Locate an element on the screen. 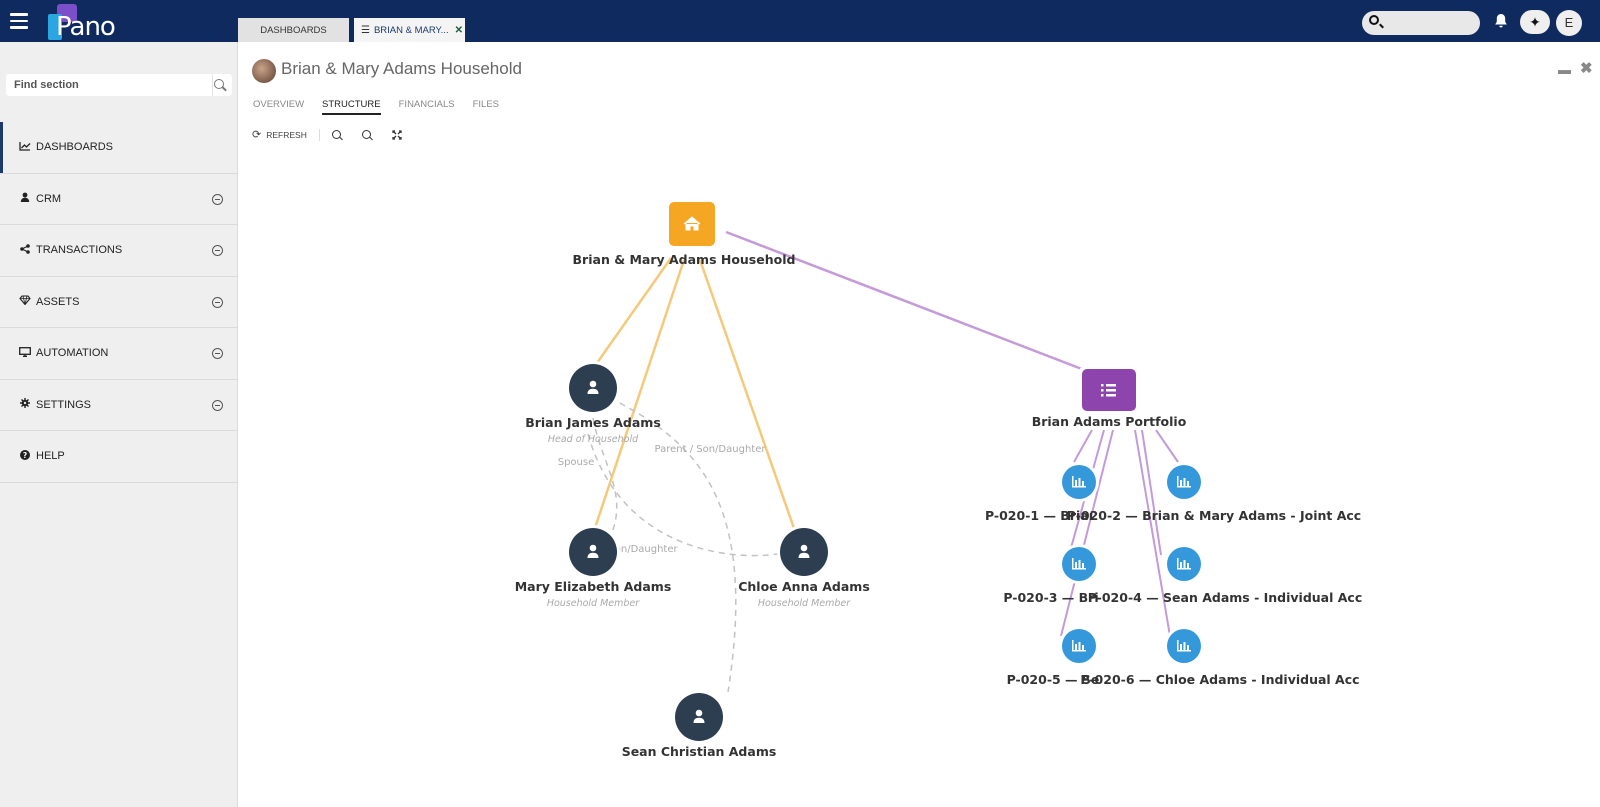 The height and width of the screenshot is (807, 1600). refresh-button: ⟳ REFRESH is located at coordinates (279, 134).